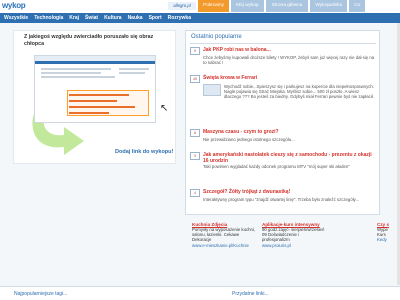 Image resolution: width=400 pixels, height=300 pixels. Describe the element at coordinates (241, 132) in the screenshot. I see `entry-title-link: Maszyna czasu - czym to grozi?` at that location.